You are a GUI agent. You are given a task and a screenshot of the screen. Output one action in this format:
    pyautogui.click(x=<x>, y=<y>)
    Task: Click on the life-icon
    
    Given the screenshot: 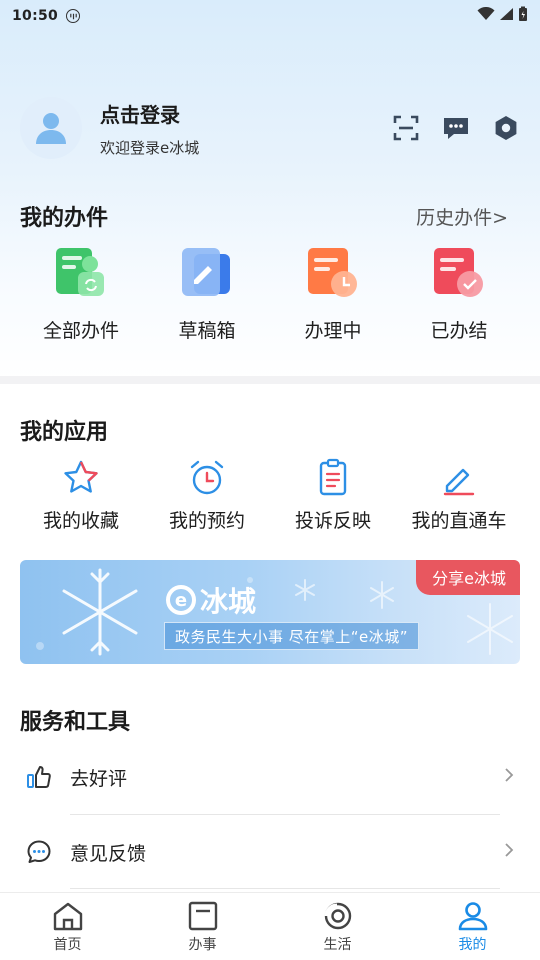 What is the action you would take?
    pyautogui.click(x=337, y=916)
    